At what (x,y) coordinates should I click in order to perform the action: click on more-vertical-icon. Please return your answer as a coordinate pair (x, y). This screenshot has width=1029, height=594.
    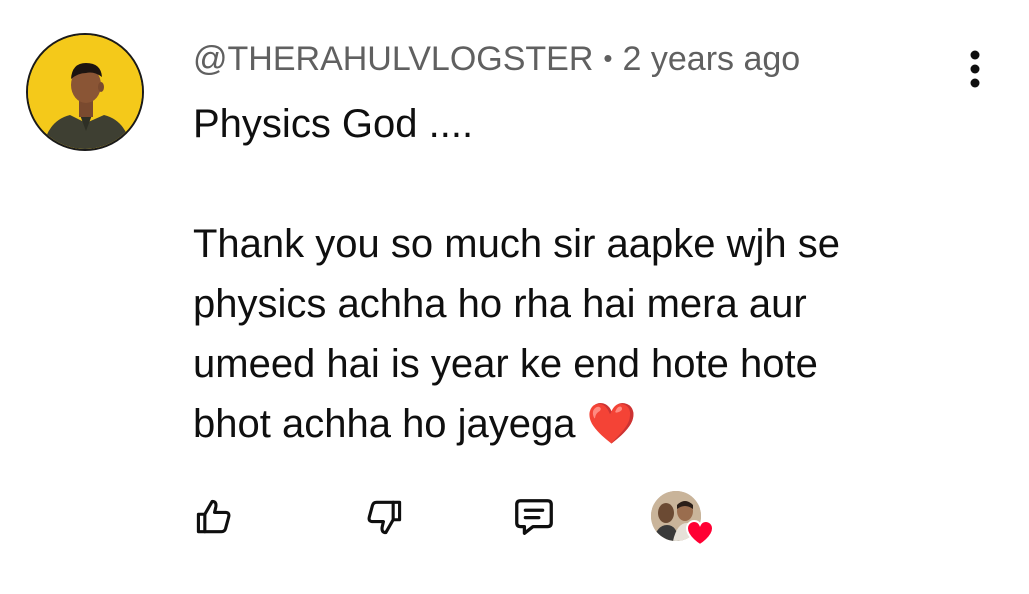
    Looking at the image, I should click on (975, 69).